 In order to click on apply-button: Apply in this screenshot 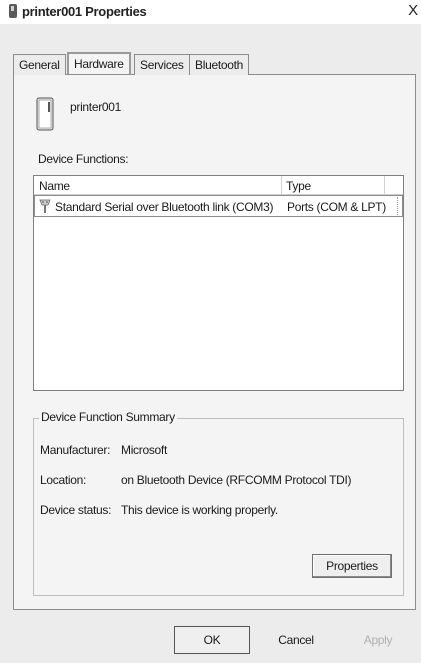, I will do `click(378, 641)`.